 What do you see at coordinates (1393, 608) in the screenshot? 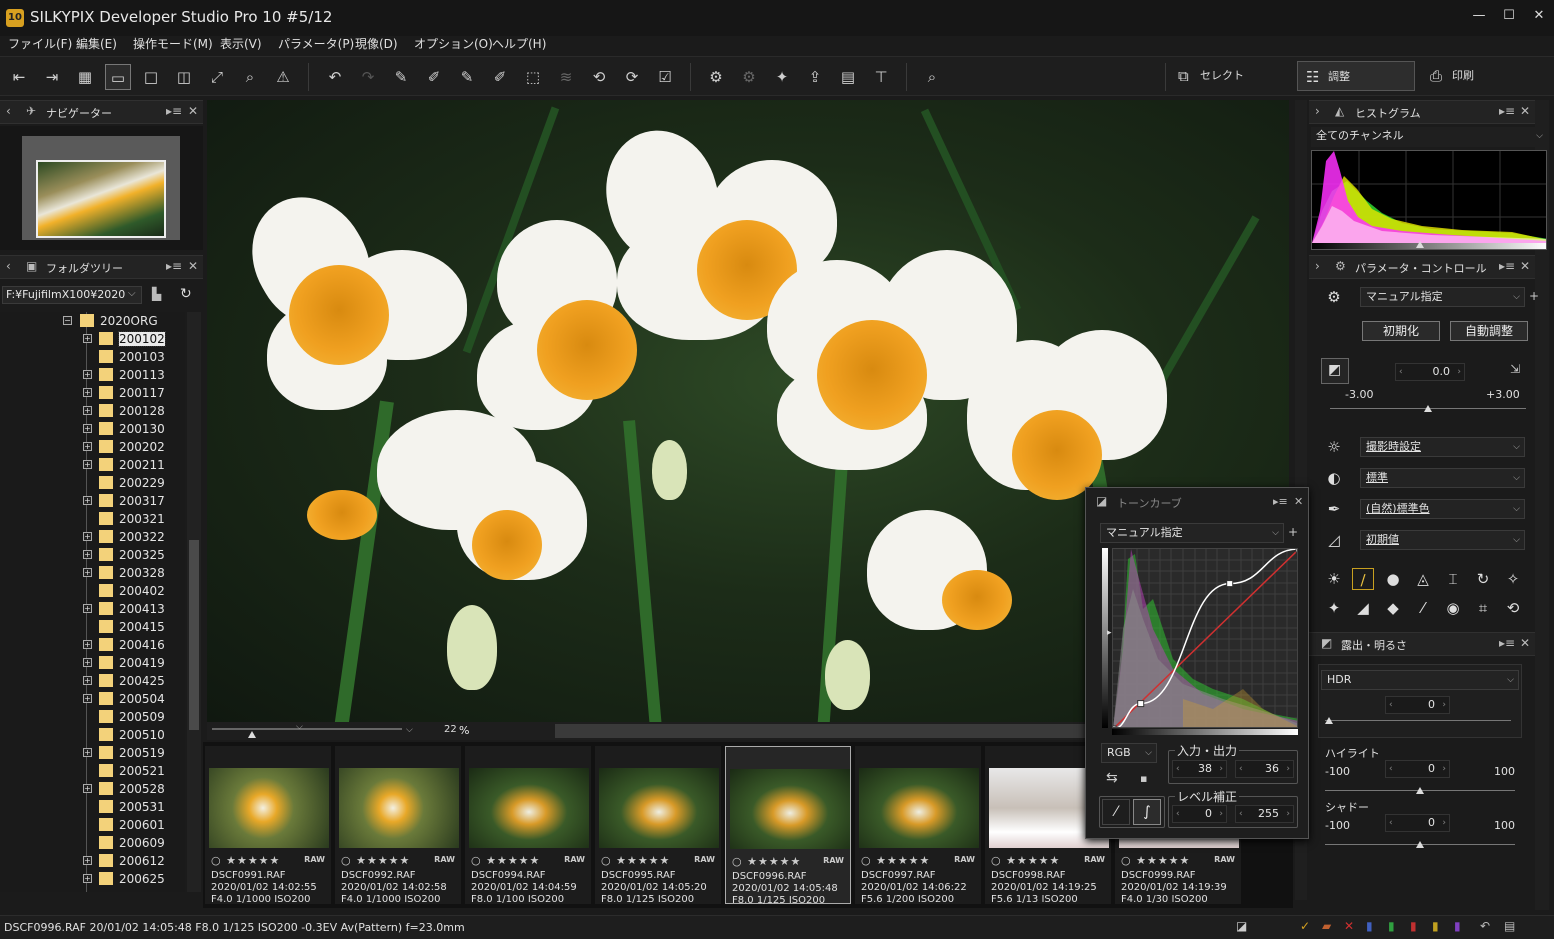
I see `fisheye-tool-icon: ◆` at bounding box center [1393, 608].